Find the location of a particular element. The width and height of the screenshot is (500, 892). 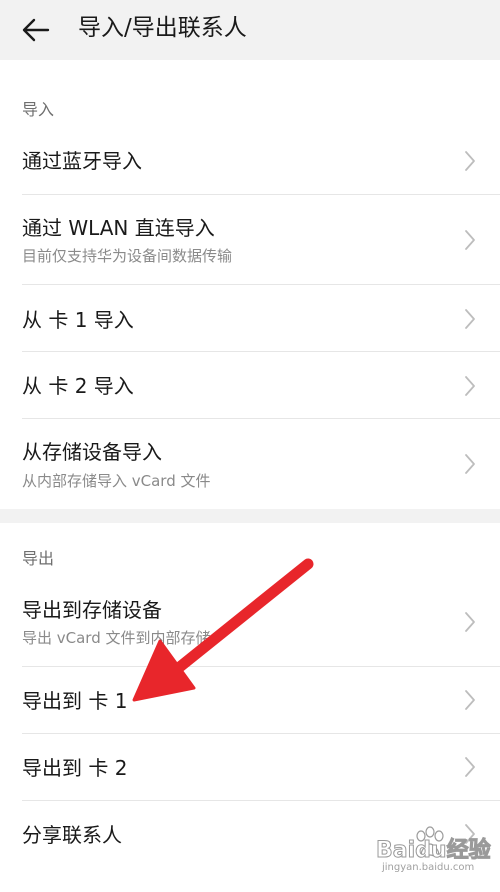

item-title: 通过蓝牙导入 is located at coordinates (82, 161).